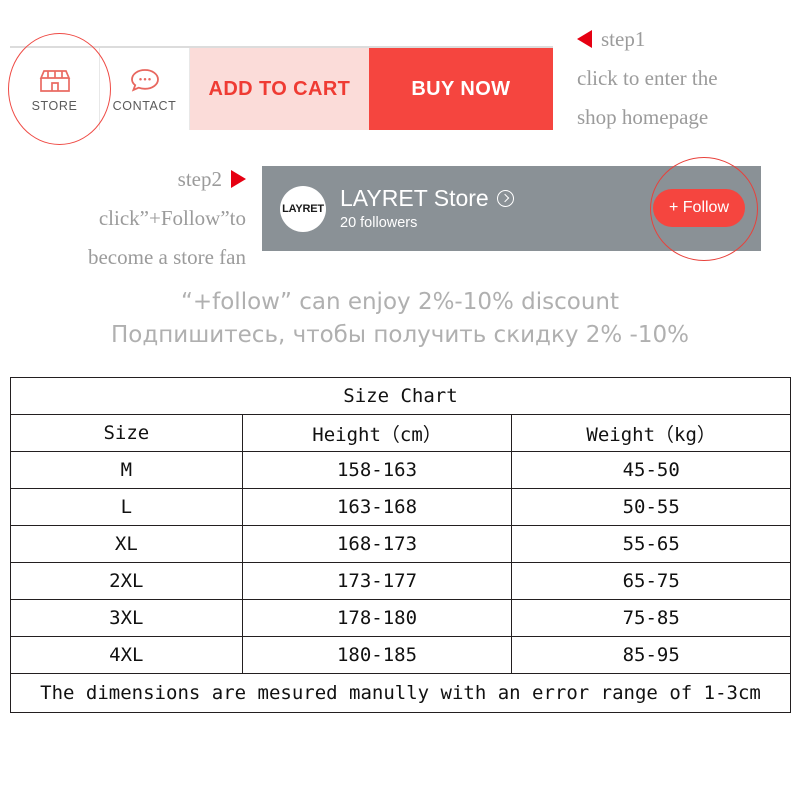  What do you see at coordinates (238, 179) in the screenshot?
I see `arrow-right-icon` at bounding box center [238, 179].